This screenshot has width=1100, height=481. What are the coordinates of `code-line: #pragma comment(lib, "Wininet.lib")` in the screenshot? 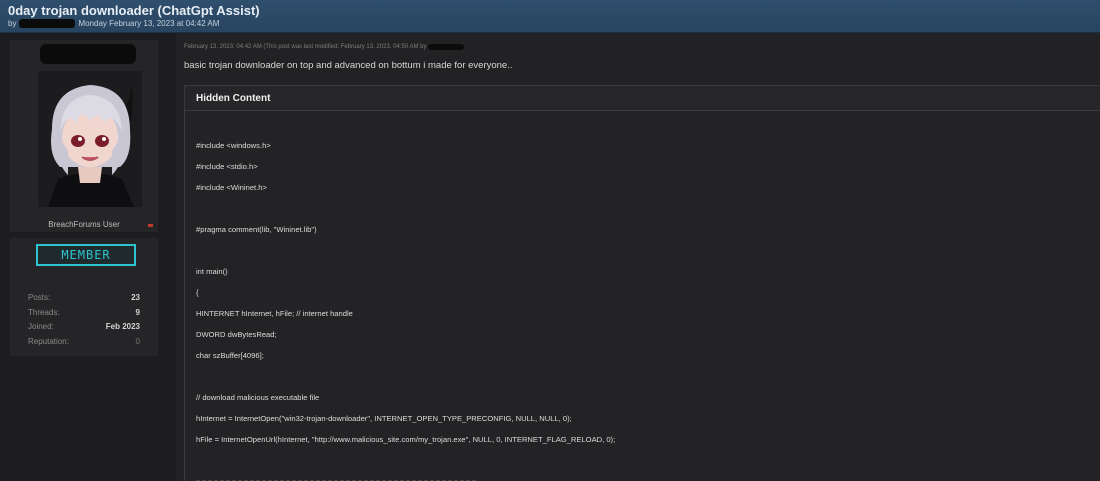 It's located at (256, 229).